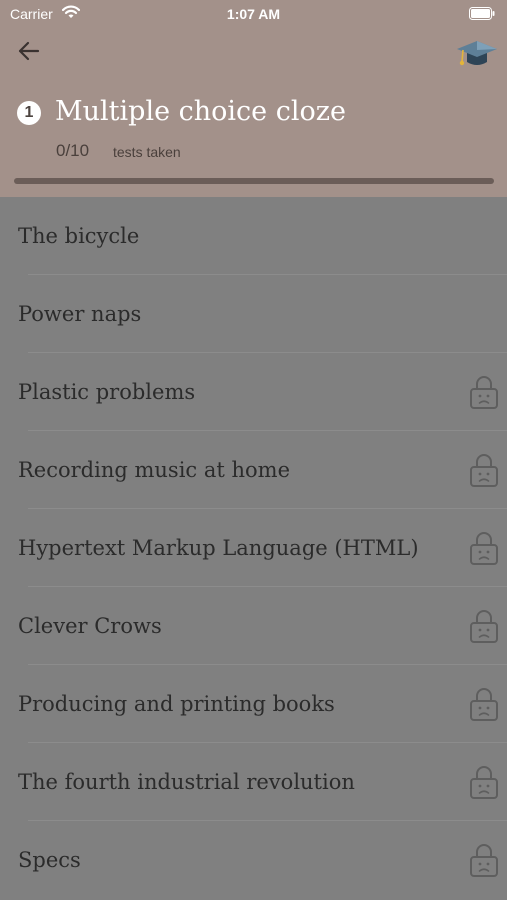 This screenshot has width=507, height=900. I want to click on back-button, so click(29, 51).